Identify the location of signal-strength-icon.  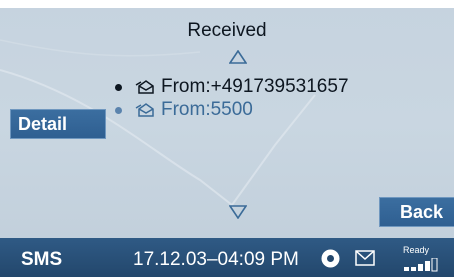
(421, 265).